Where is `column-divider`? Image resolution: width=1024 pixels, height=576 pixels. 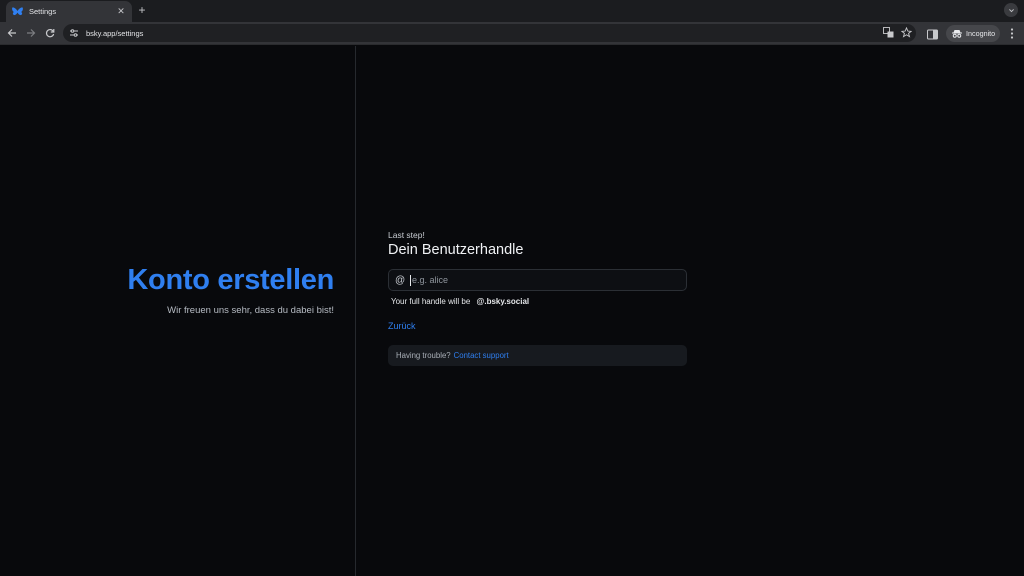 column-divider is located at coordinates (355, 311).